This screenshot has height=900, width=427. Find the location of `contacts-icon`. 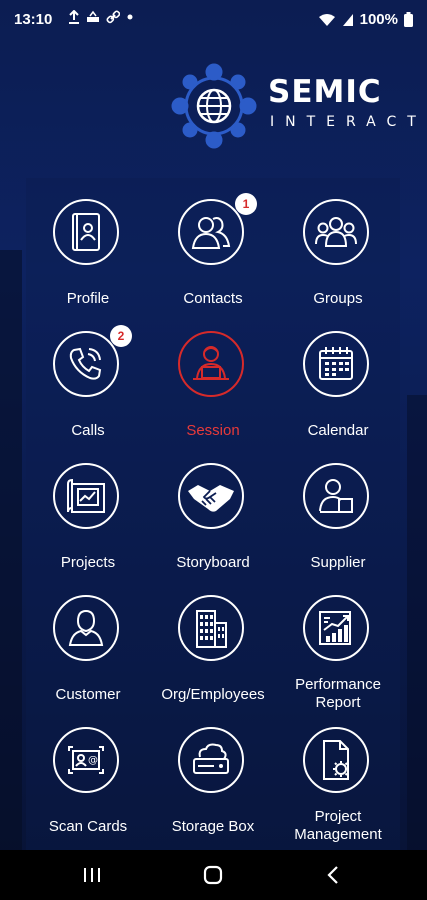

contacts-icon is located at coordinates (211, 233).